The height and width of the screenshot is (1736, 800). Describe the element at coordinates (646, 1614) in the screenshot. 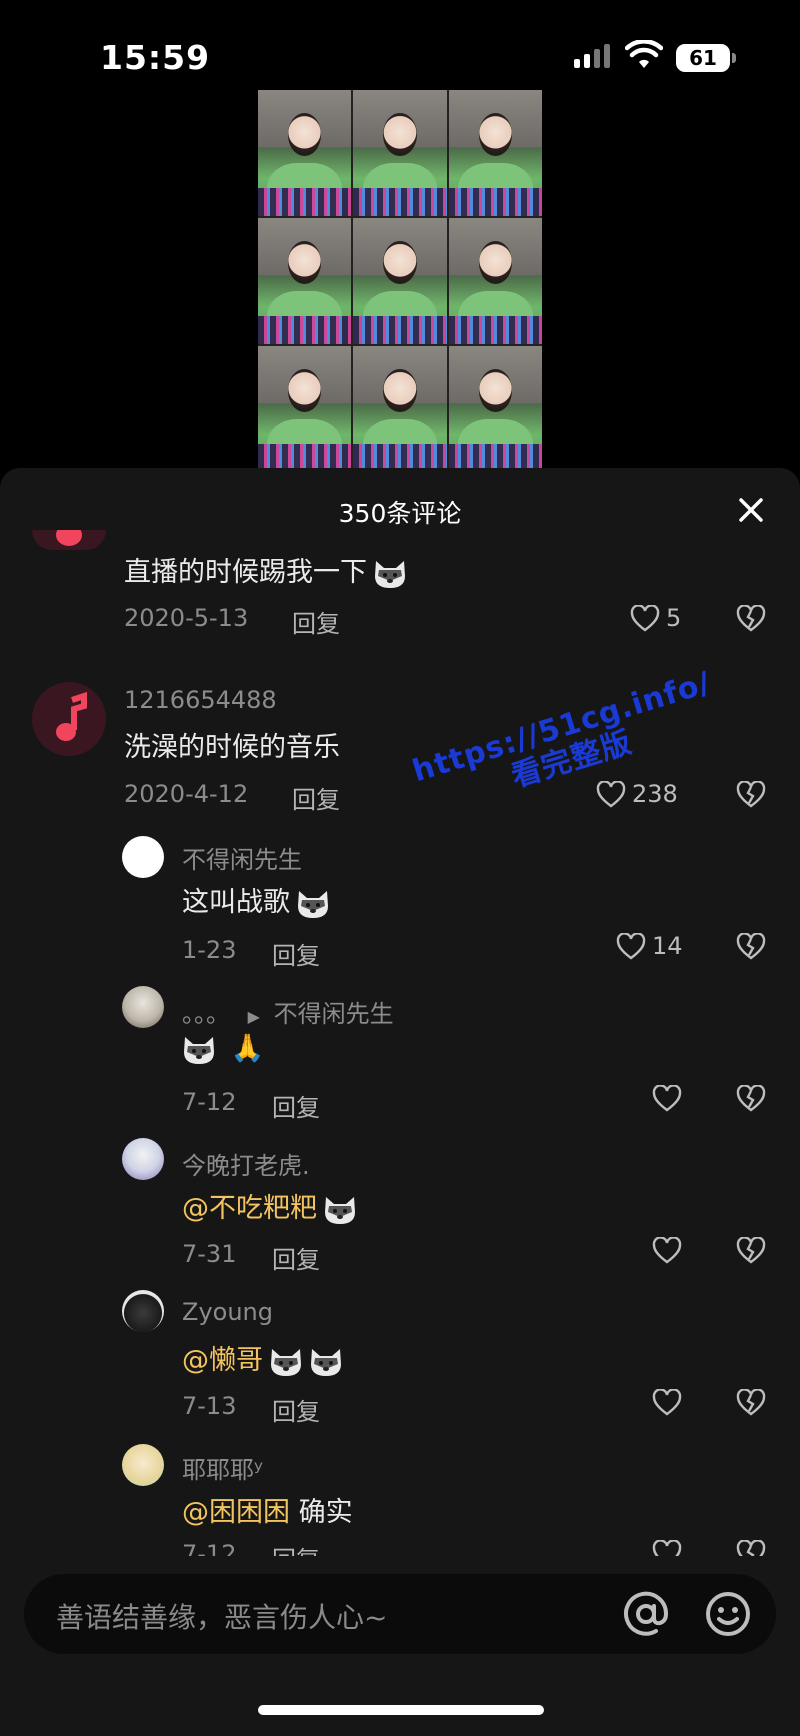

I see `at-icon` at that location.